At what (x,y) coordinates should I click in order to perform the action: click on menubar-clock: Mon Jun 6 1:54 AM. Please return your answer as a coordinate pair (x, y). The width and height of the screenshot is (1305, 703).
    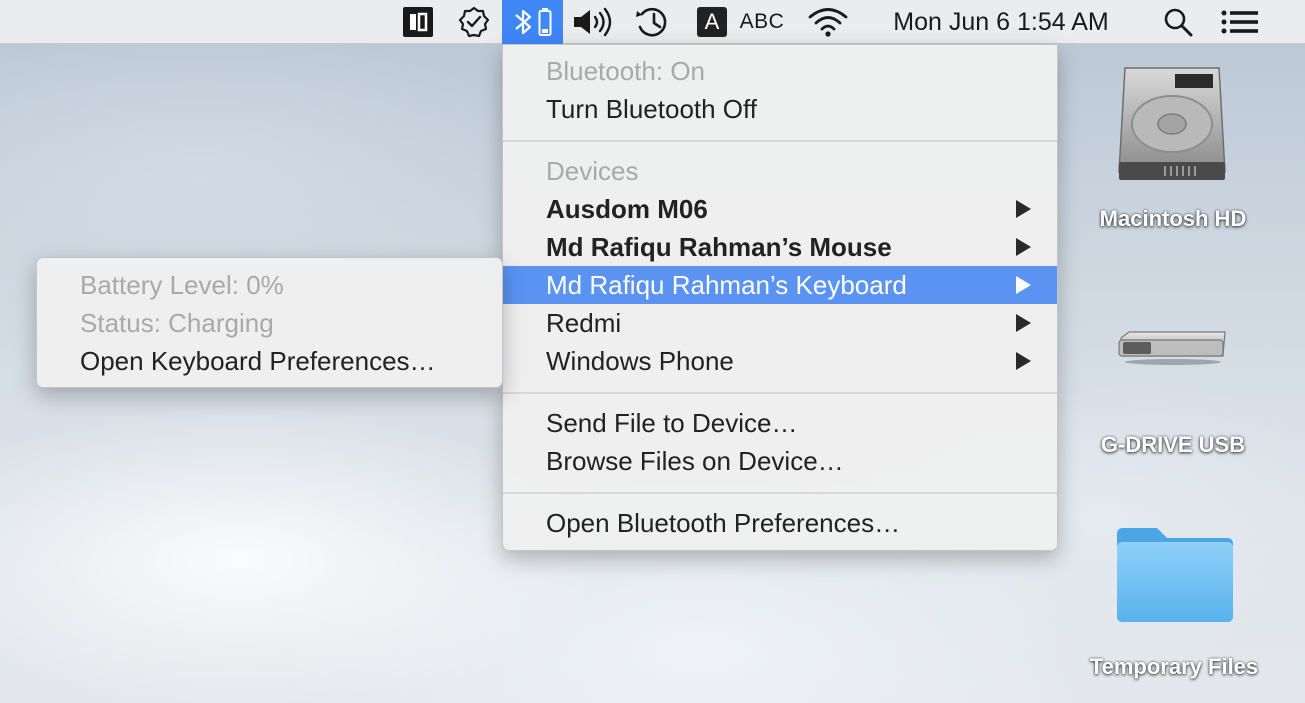
    Looking at the image, I should click on (1001, 22).